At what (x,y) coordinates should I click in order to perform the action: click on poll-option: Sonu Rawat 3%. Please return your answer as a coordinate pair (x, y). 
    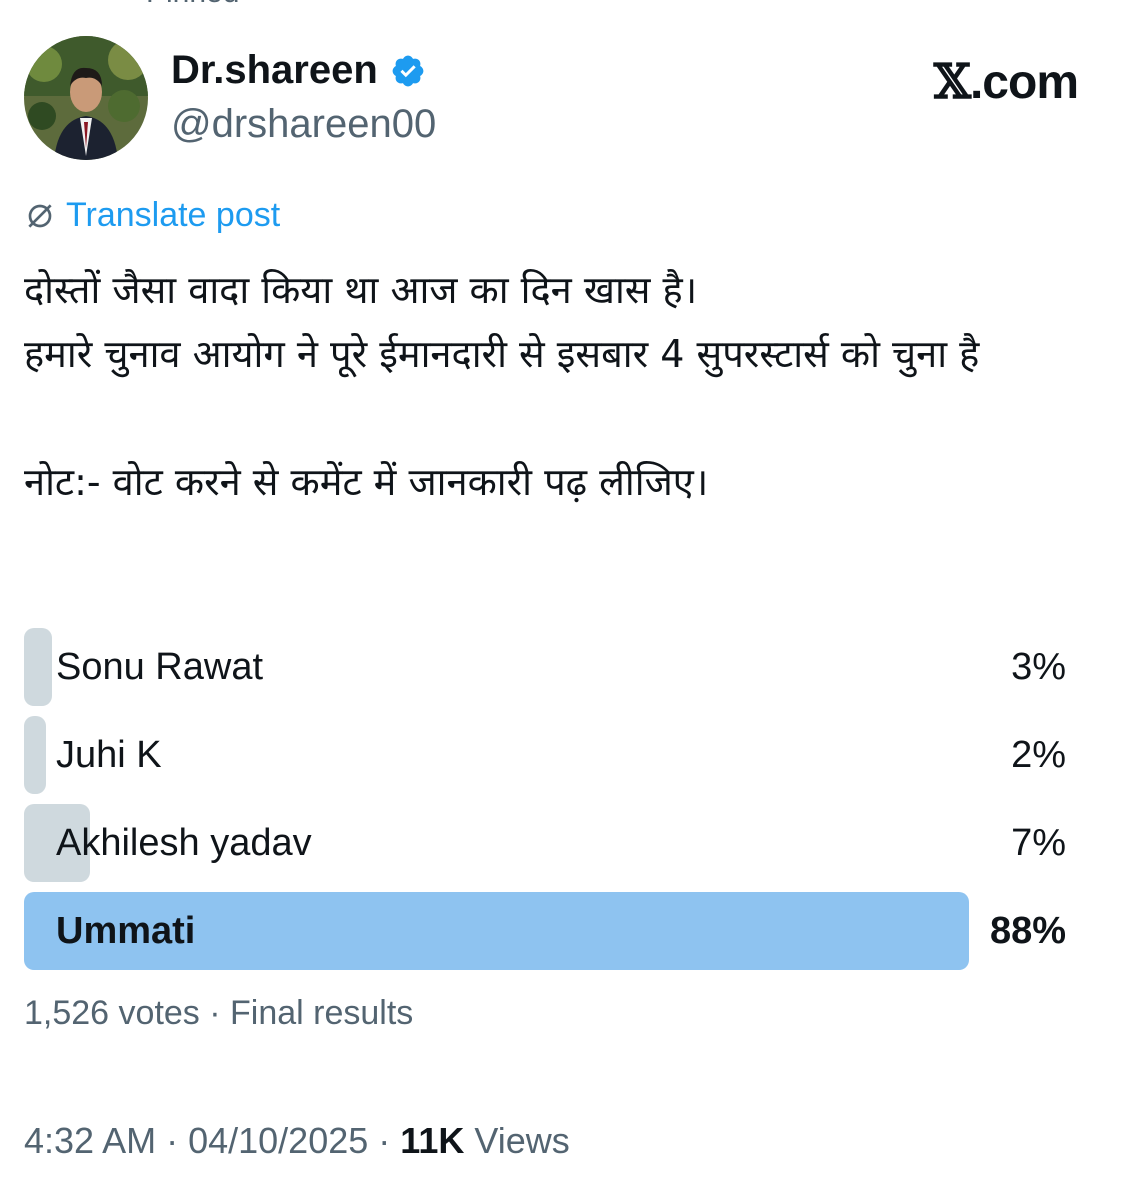
    Looking at the image, I should click on (549, 667).